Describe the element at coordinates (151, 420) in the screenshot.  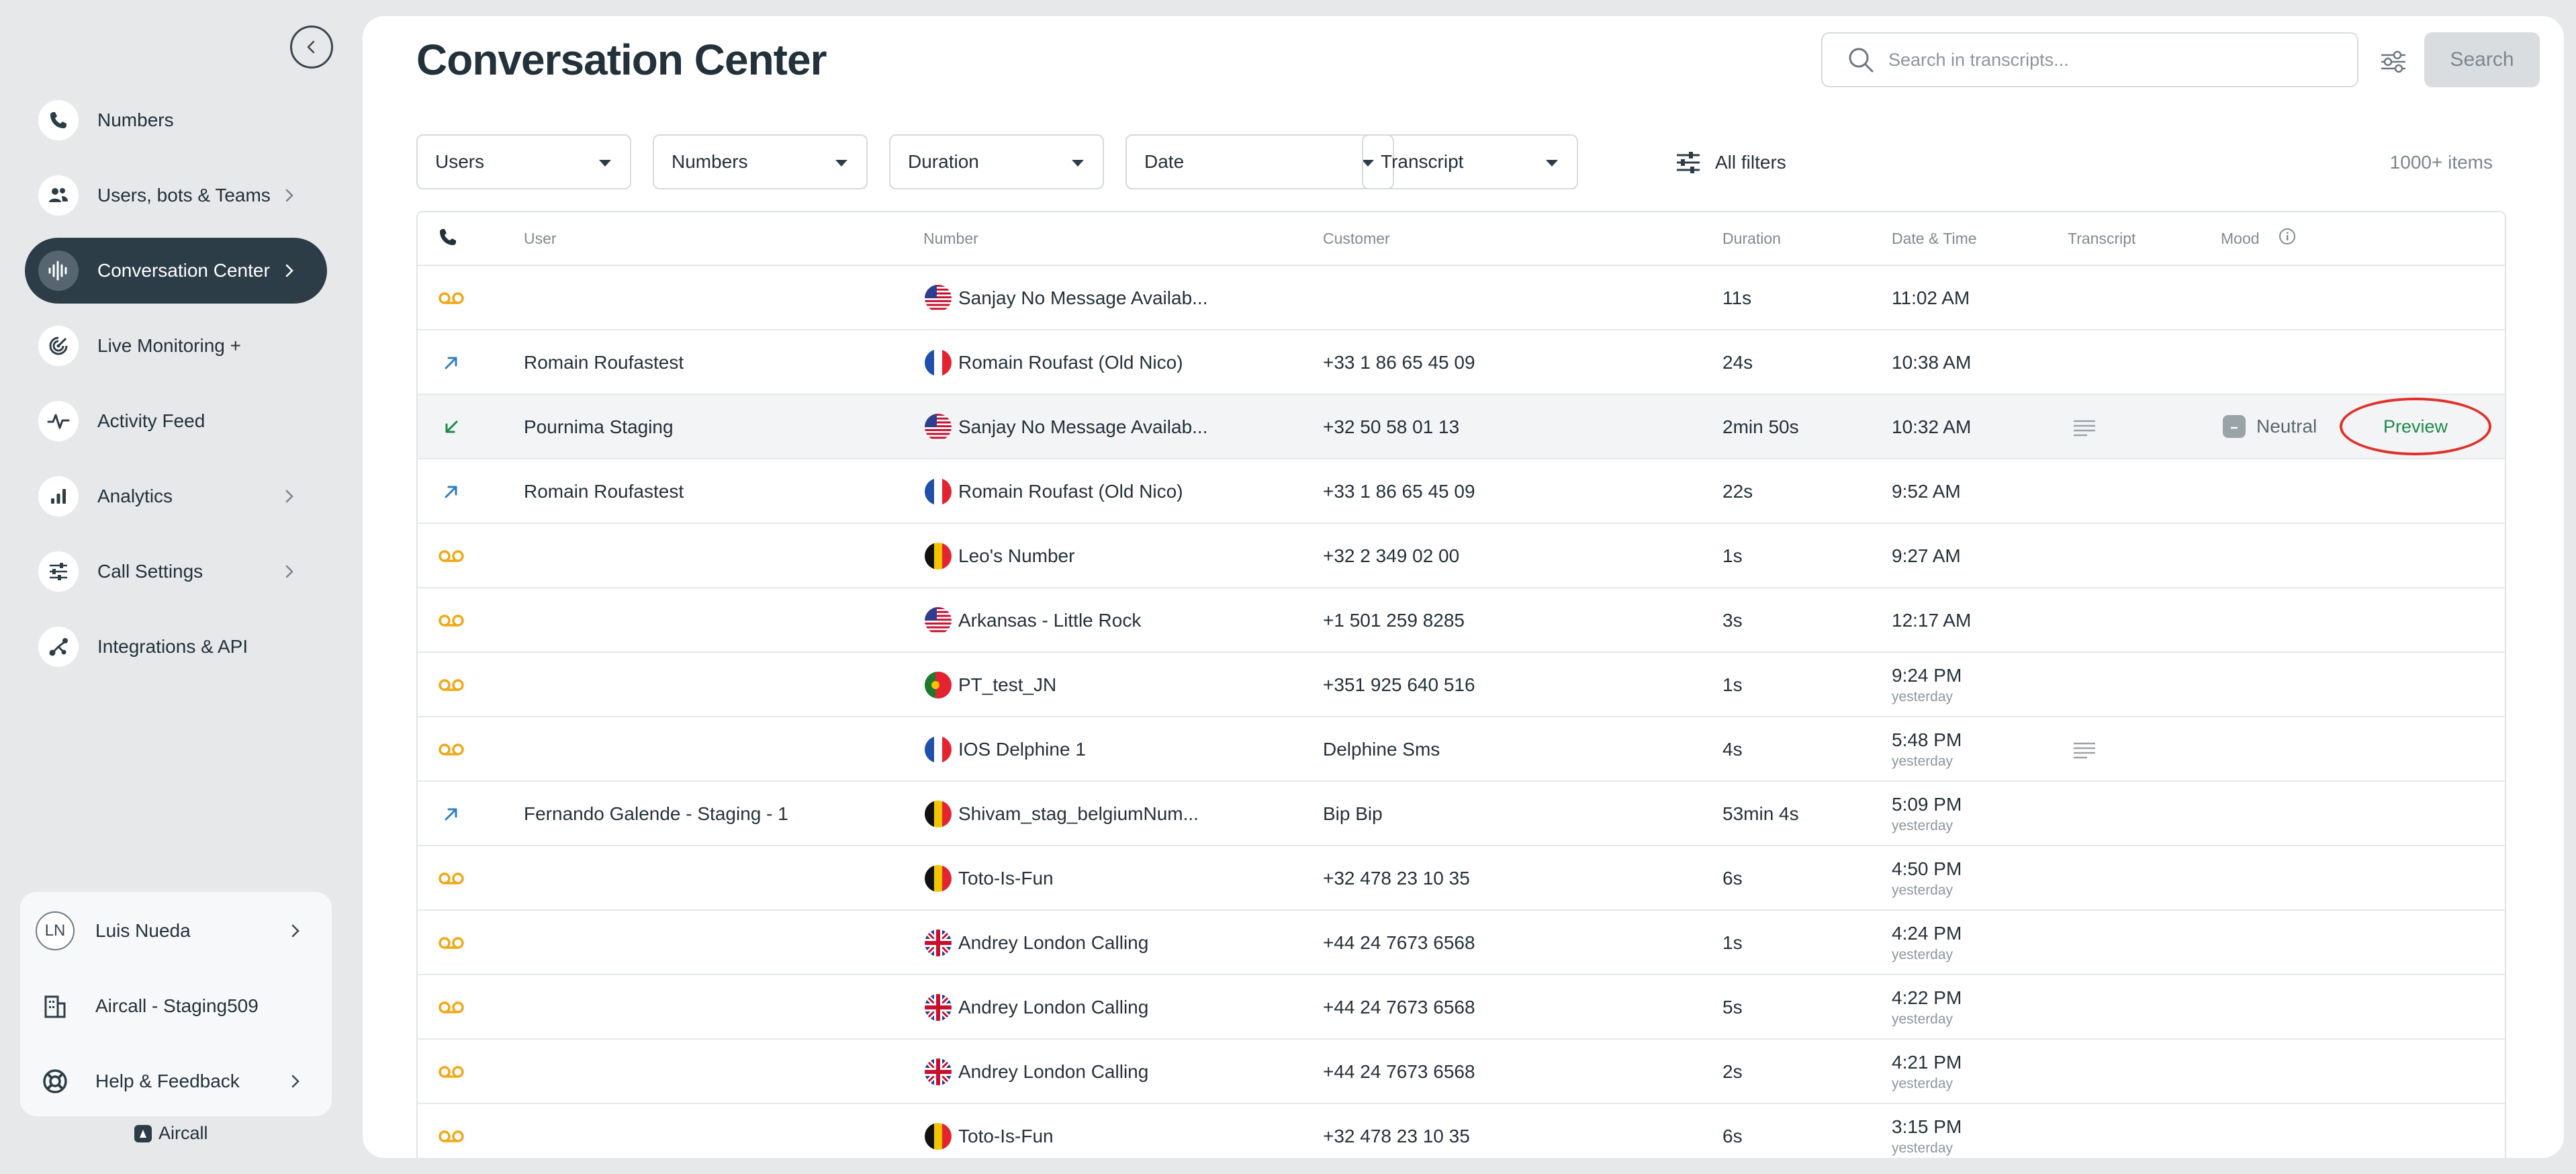
I see `sidebar-item-label: Activity Feed` at that location.